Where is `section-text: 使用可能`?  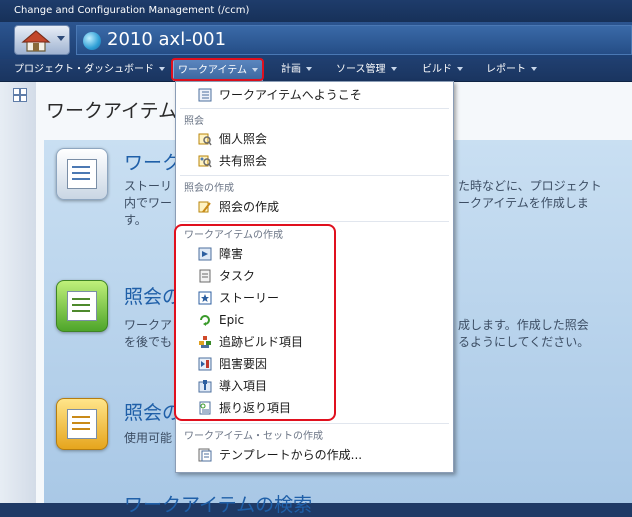 section-text: 使用可能 is located at coordinates (148, 438).